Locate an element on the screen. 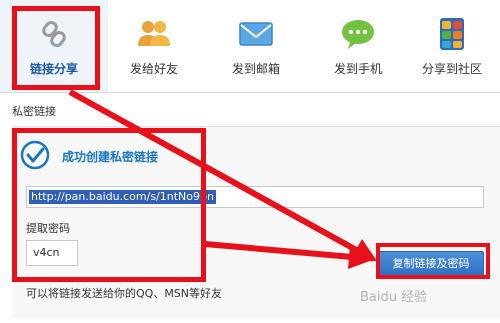  mail-icon is located at coordinates (256, 34).